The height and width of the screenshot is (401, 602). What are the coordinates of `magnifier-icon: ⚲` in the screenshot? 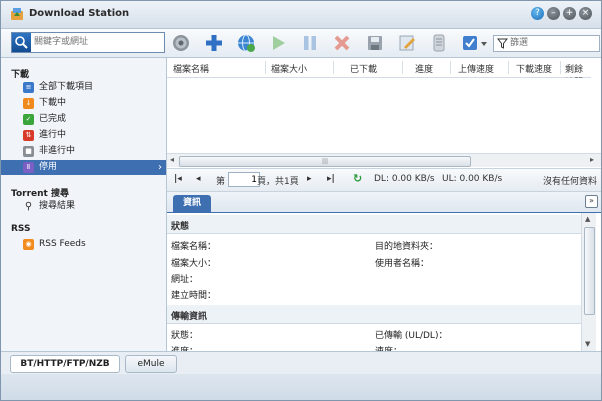 It's located at (28, 206).